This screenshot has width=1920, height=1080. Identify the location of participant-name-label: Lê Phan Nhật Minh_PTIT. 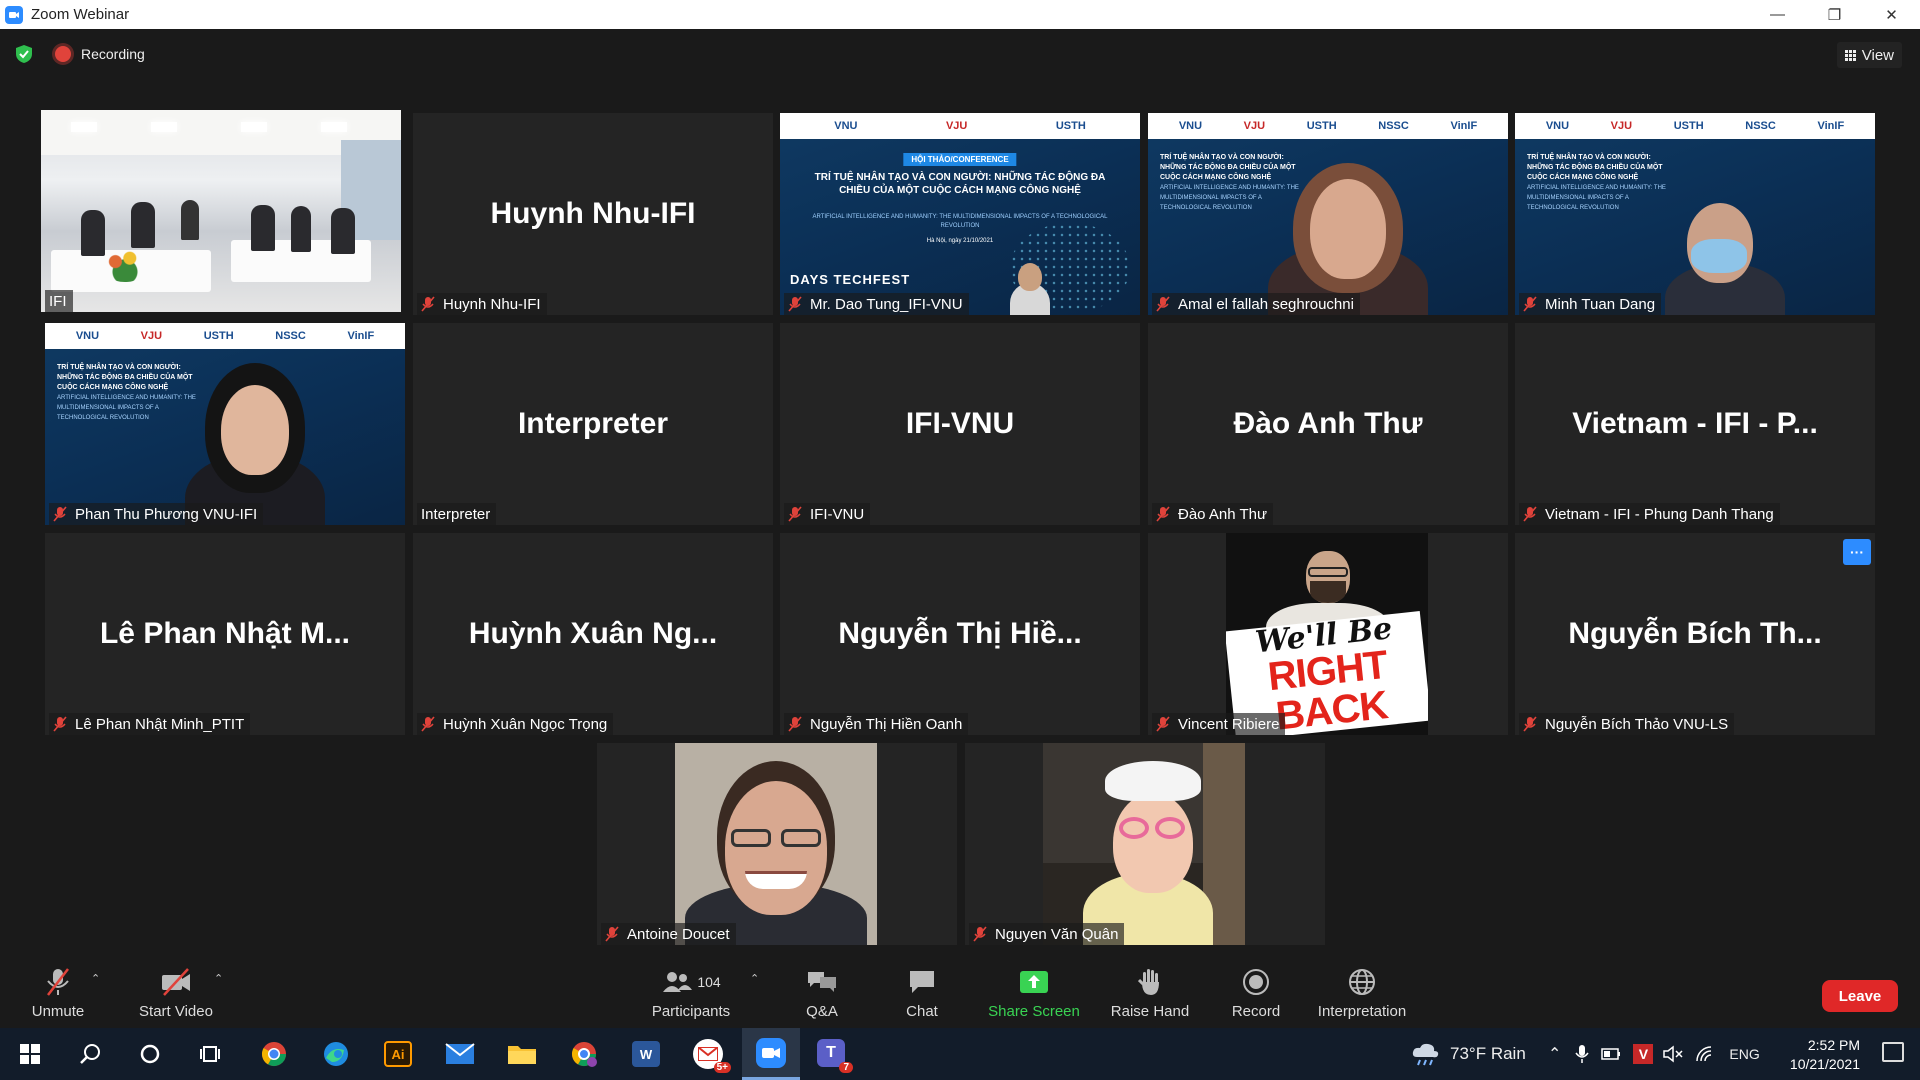
(150, 724).